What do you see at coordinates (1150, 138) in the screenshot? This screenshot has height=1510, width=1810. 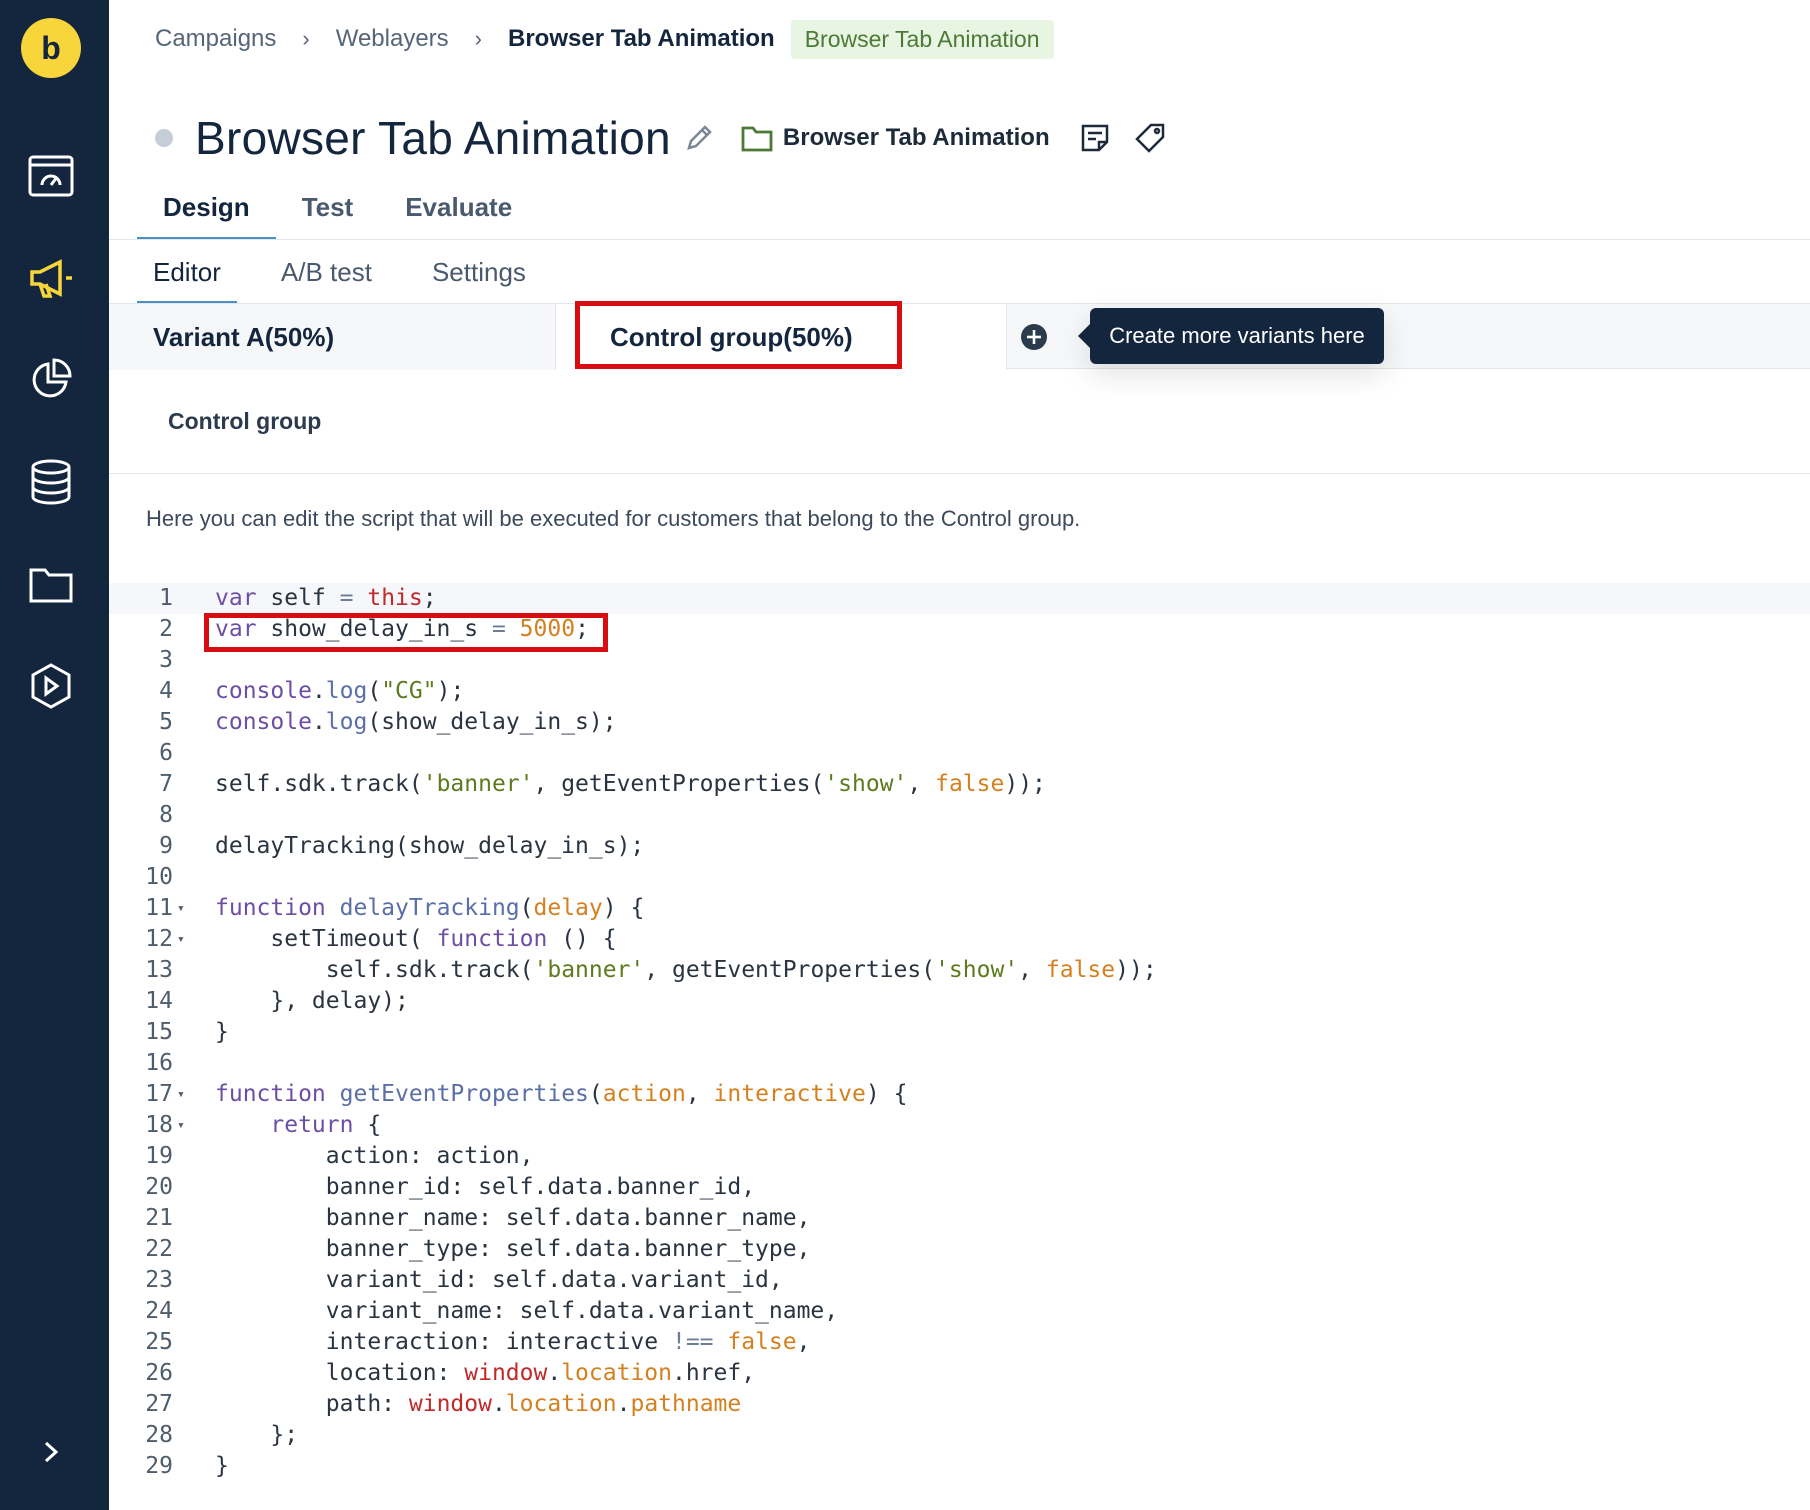 I see `tag-icon` at bounding box center [1150, 138].